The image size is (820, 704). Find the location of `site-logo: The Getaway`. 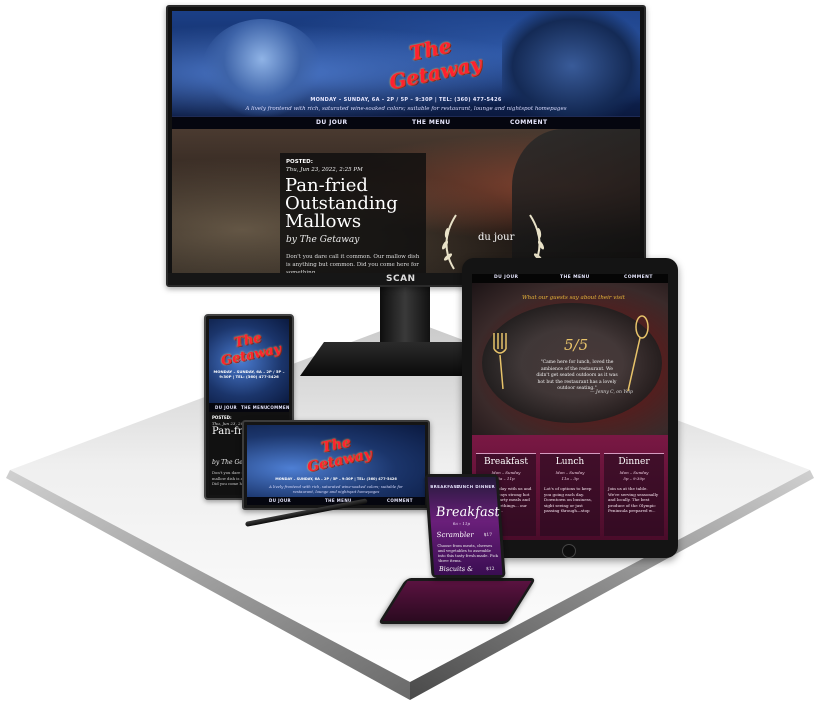

site-logo: The Getaway is located at coordinates (435, 63).